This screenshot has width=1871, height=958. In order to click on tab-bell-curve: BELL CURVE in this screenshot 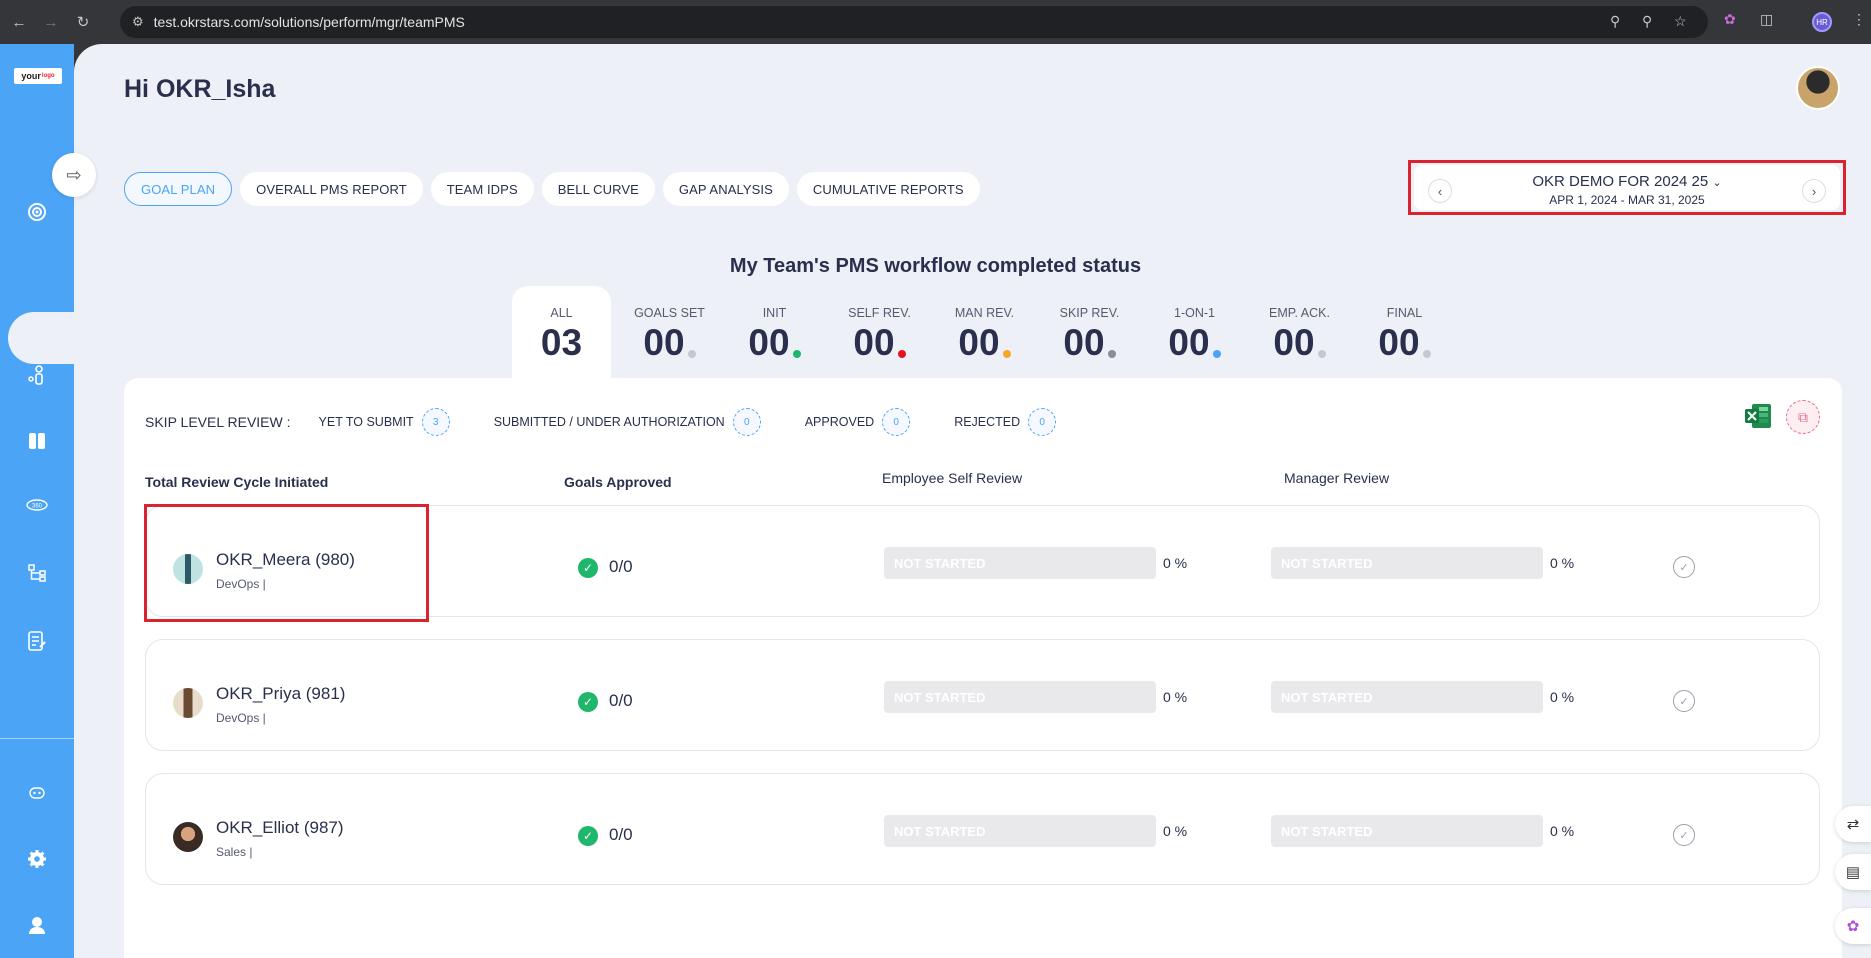, I will do `click(598, 189)`.